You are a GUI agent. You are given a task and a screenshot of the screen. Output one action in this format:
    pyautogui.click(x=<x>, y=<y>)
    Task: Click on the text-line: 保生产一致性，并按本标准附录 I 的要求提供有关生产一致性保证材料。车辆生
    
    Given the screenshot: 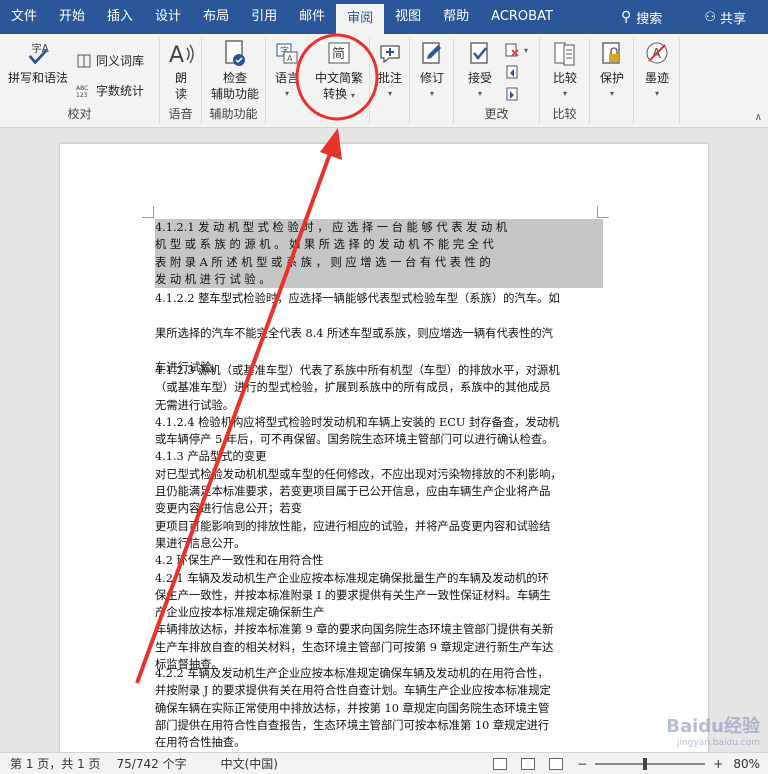 What is the action you would take?
    pyautogui.click(x=353, y=595)
    